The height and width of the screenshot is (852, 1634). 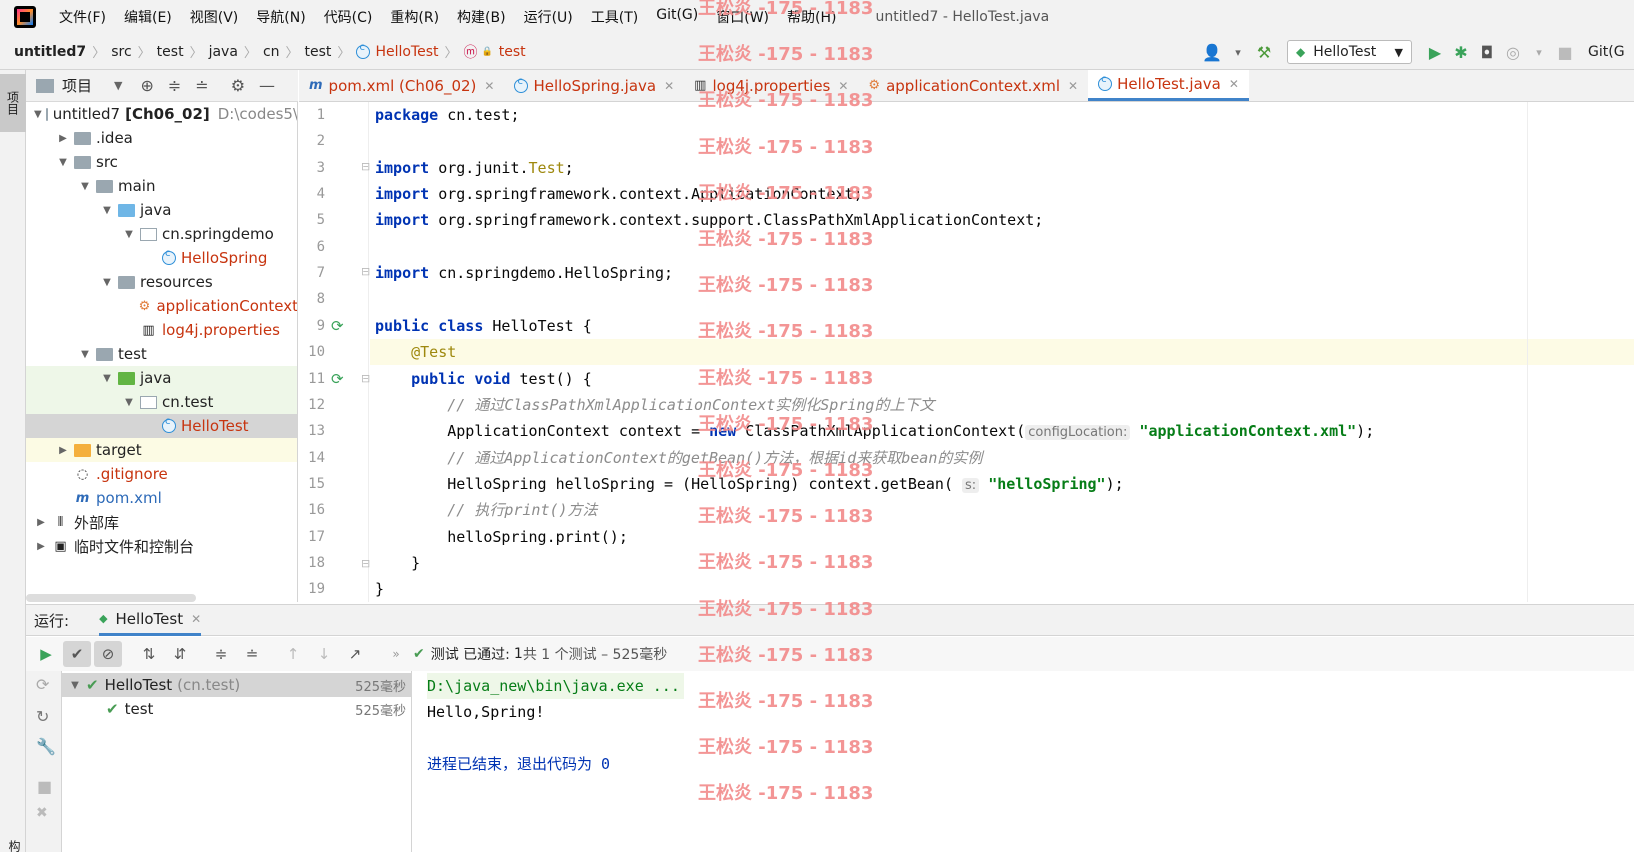 I want to click on project-tree-item: ▼ cn.test, so click(x=161, y=402).